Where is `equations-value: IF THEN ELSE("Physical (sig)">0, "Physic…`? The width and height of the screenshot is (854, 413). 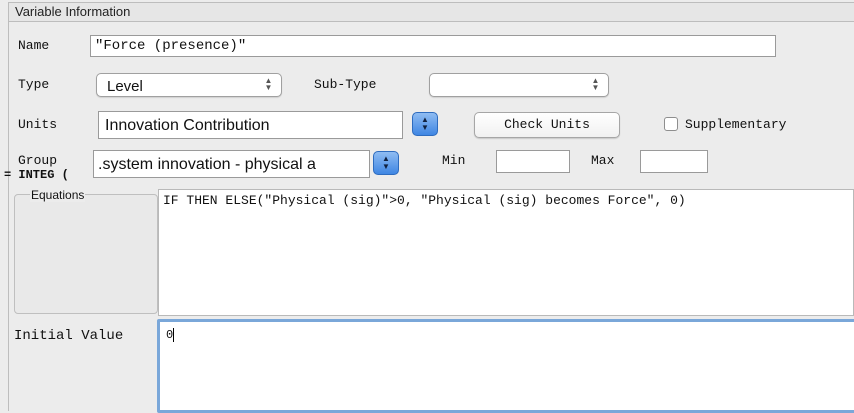
equations-value: IF THEN ELSE("Physical (sig)">0, "Physic… is located at coordinates (424, 200).